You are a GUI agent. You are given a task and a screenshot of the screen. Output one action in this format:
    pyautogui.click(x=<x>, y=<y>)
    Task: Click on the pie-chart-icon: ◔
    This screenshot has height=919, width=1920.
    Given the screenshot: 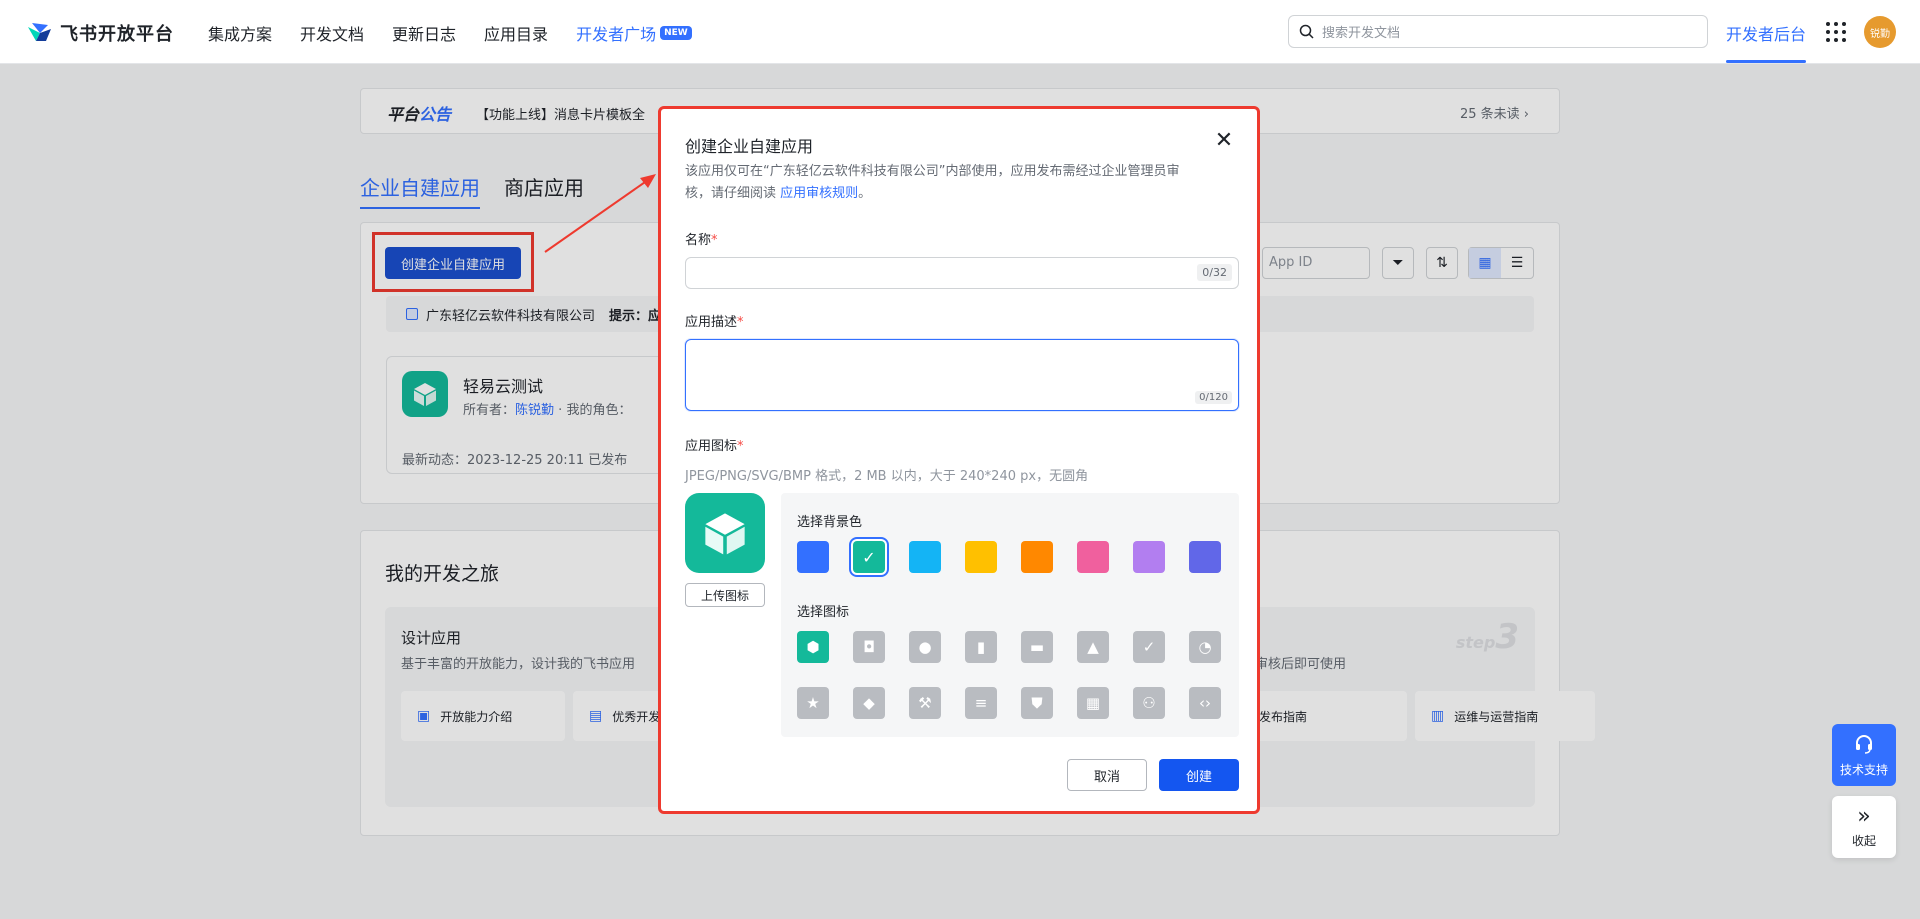 What is the action you would take?
    pyautogui.click(x=1205, y=647)
    